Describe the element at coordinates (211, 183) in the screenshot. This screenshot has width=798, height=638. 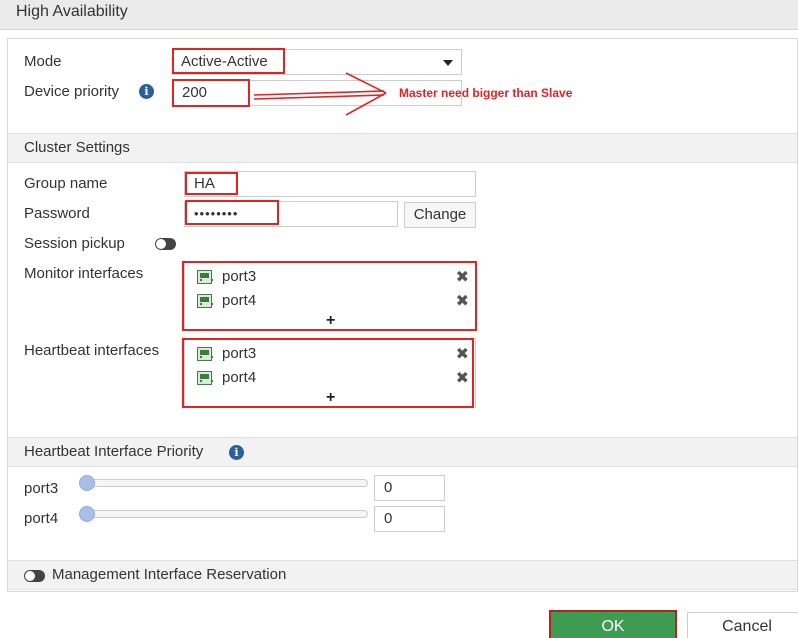
I see `highlight-group-name` at that location.